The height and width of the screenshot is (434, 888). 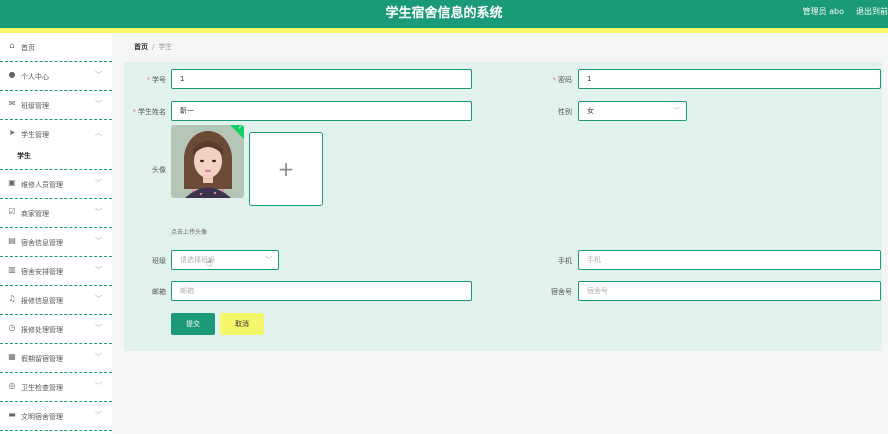 I want to click on sidebar-item-hygiene: ◎ 卫生检查管理 ﹀, so click(x=56, y=387).